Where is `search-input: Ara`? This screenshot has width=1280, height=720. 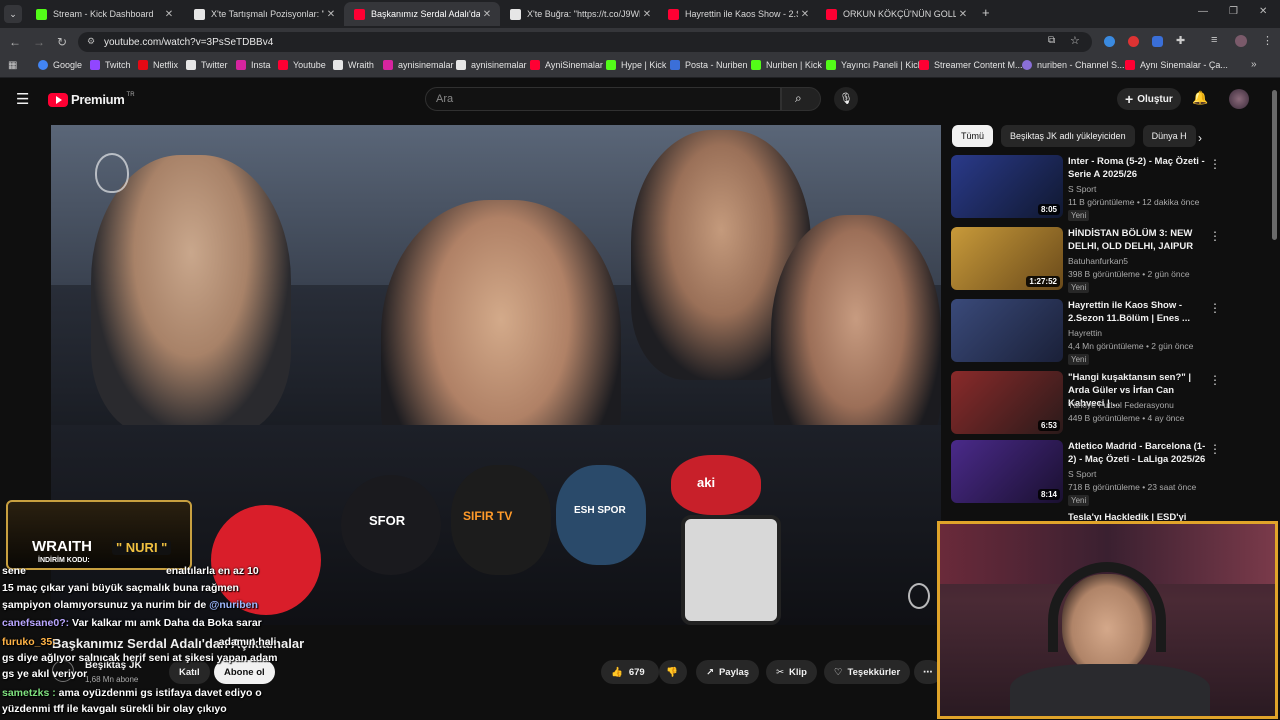 search-input: Ara is located at coordinates (603, 99).